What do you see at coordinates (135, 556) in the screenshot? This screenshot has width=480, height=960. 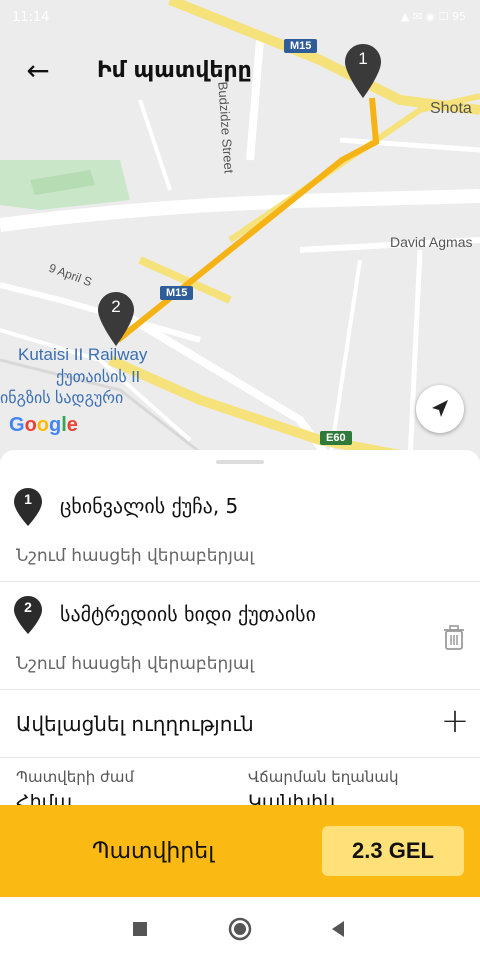 I see `stop-1-note: Նշում հասցեի վերաբերյալ` at bounding box center [135, 556].